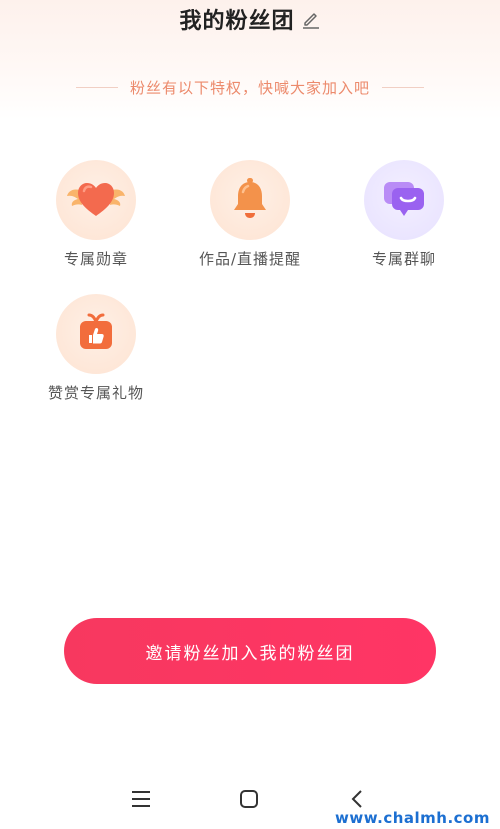 Image resolution: width=500 pixels, height=829 pixels. What do you see at coordinates (141, 799) in the screenshot?
I see `menu-icon` at bounding box center [141, 799].